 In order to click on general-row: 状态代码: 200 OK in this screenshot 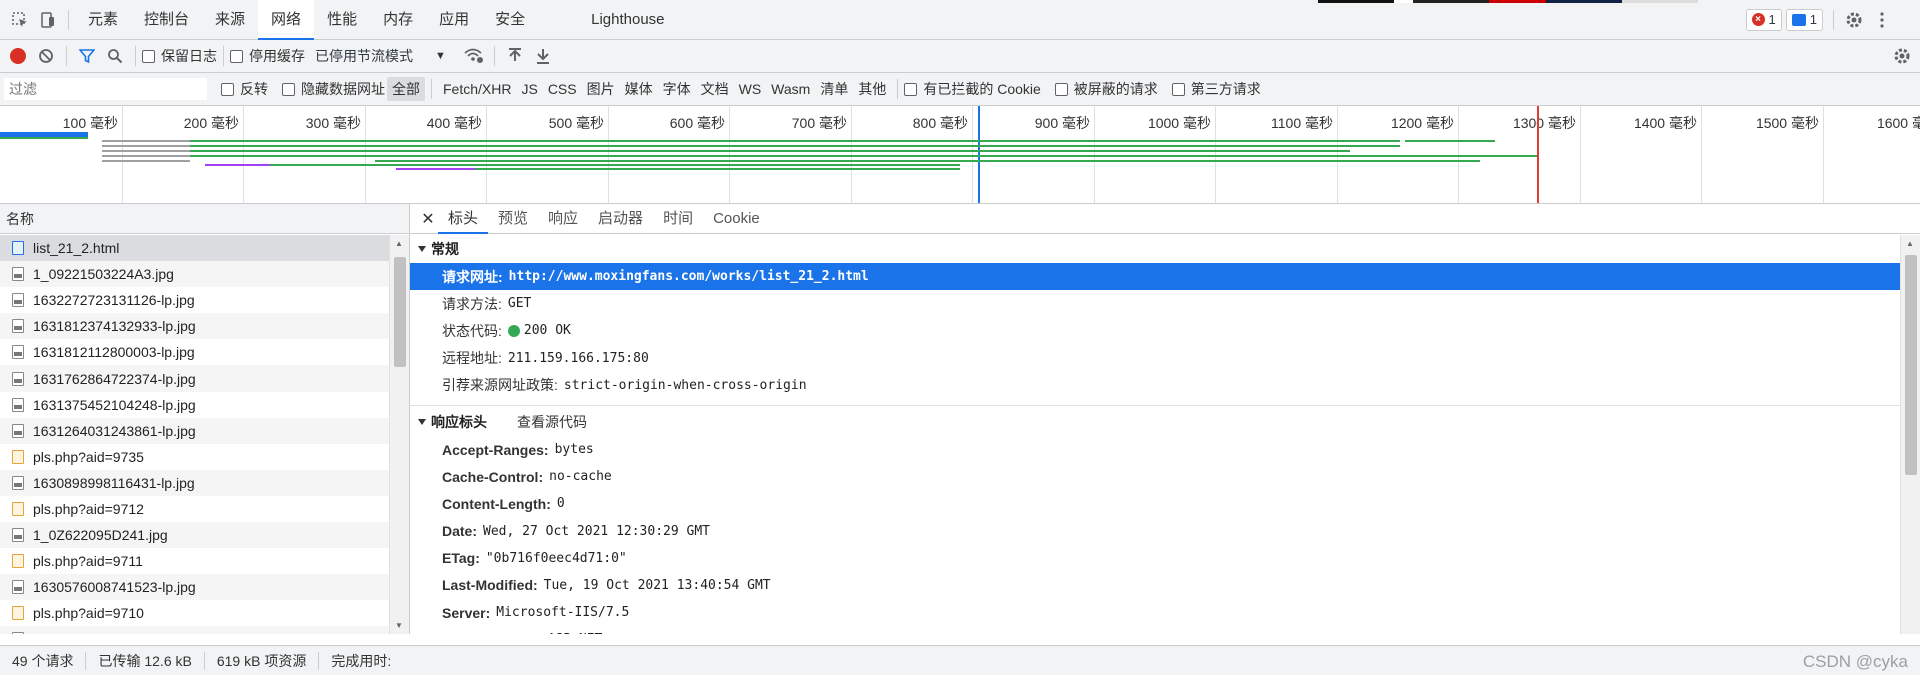, I will do `click(1155, 330)`.